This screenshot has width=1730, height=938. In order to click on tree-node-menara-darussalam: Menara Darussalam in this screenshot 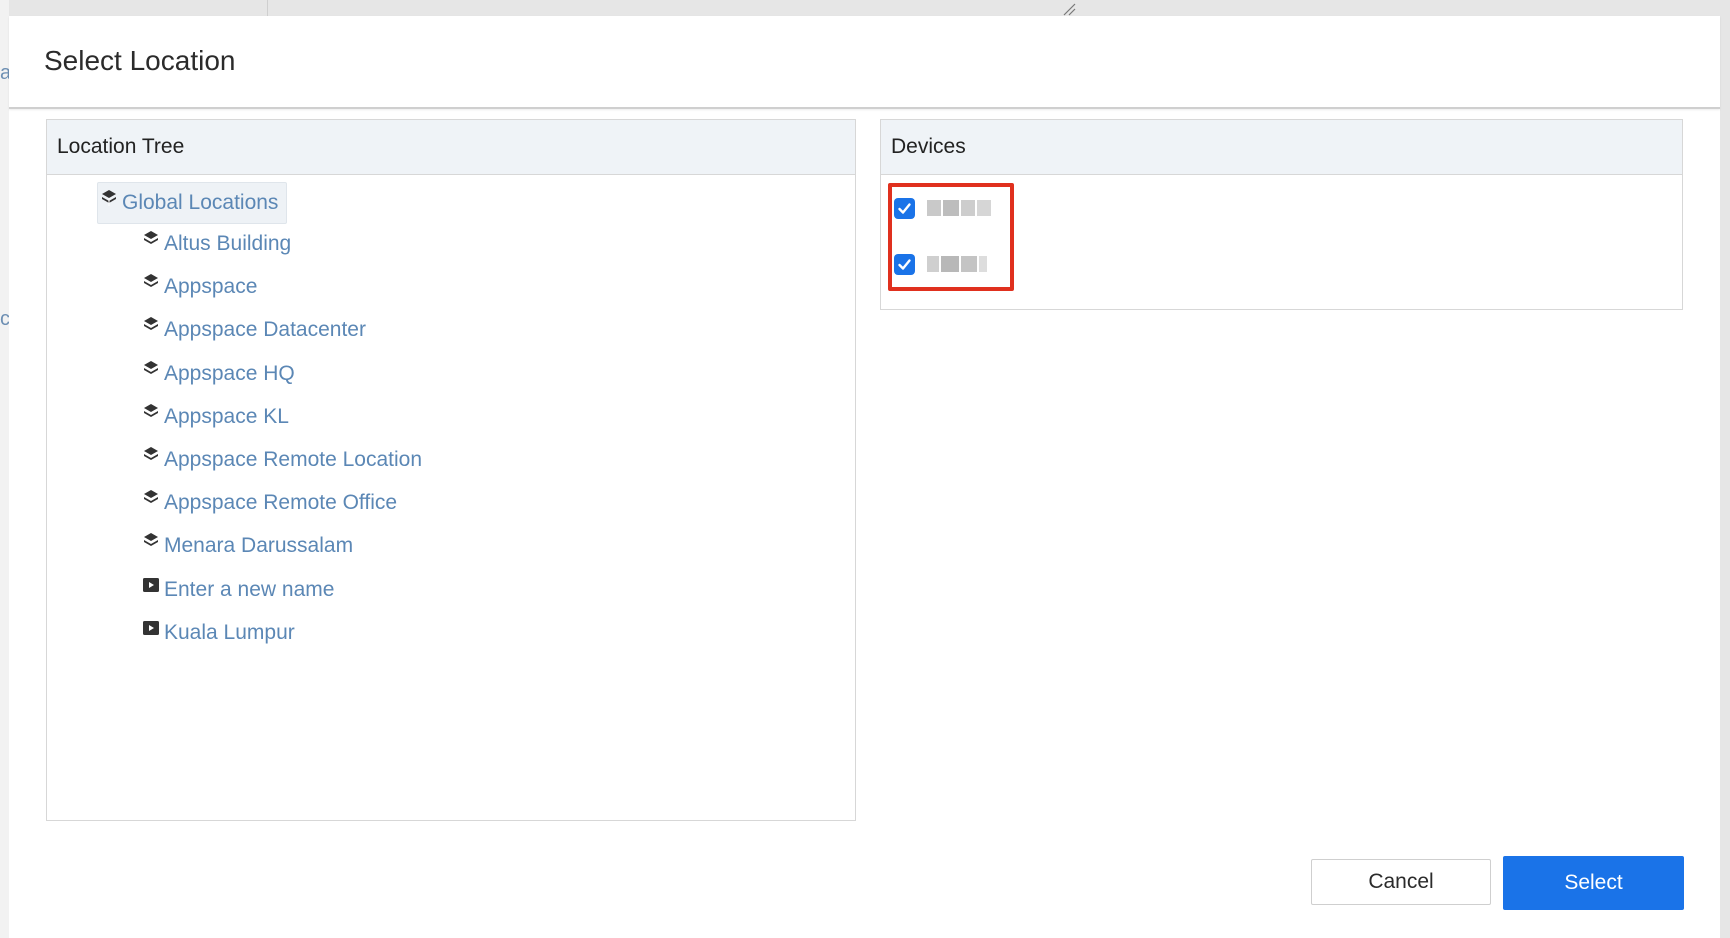, I will do `click(247, 546)`.